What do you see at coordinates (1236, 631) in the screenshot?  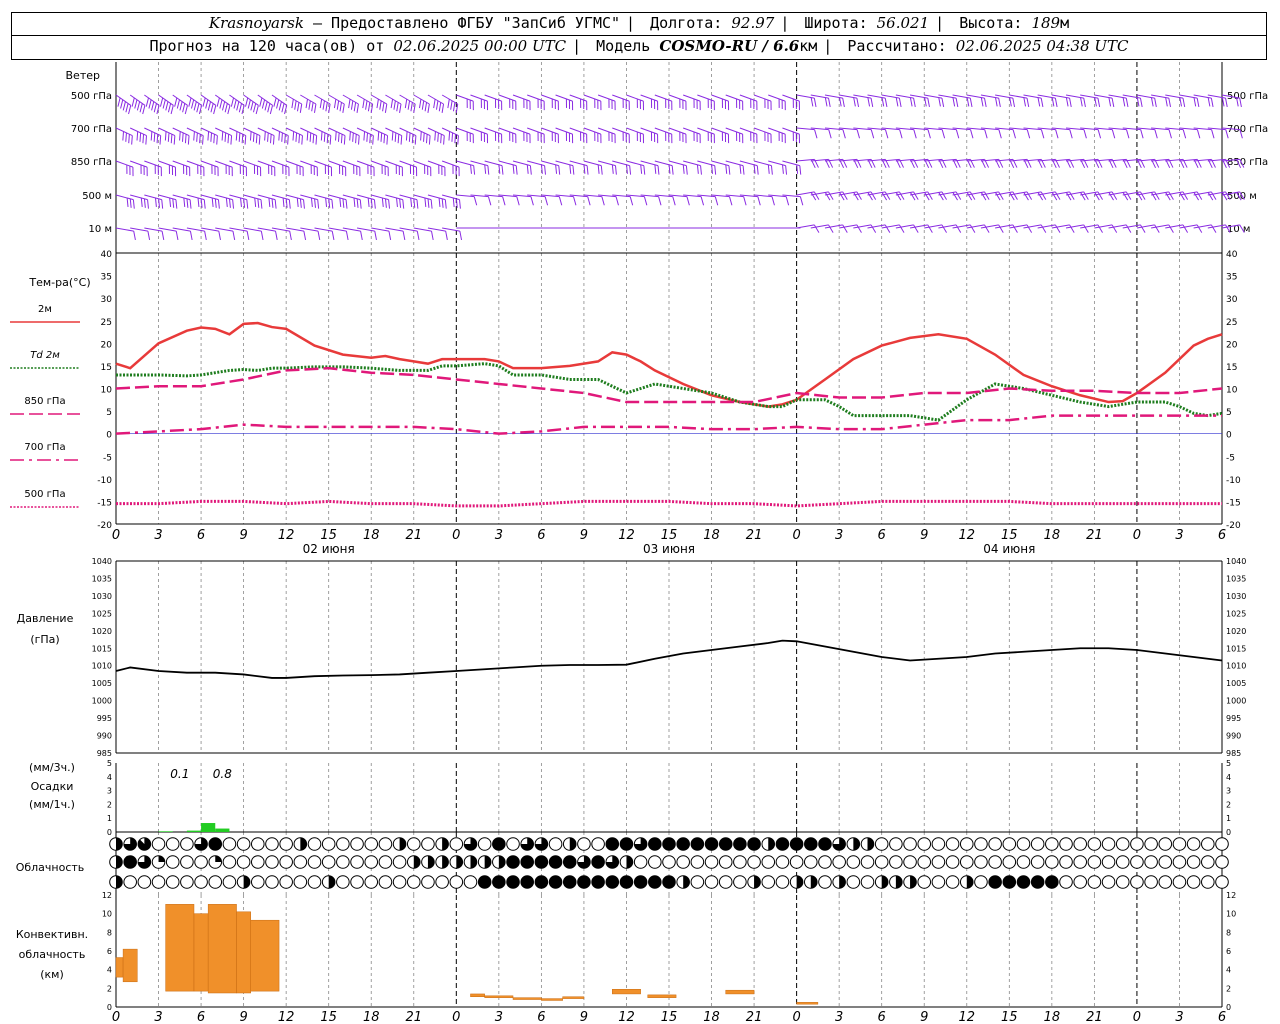 I see `pressure-ytick-right: 1020` at bounding box center [1236, 631].